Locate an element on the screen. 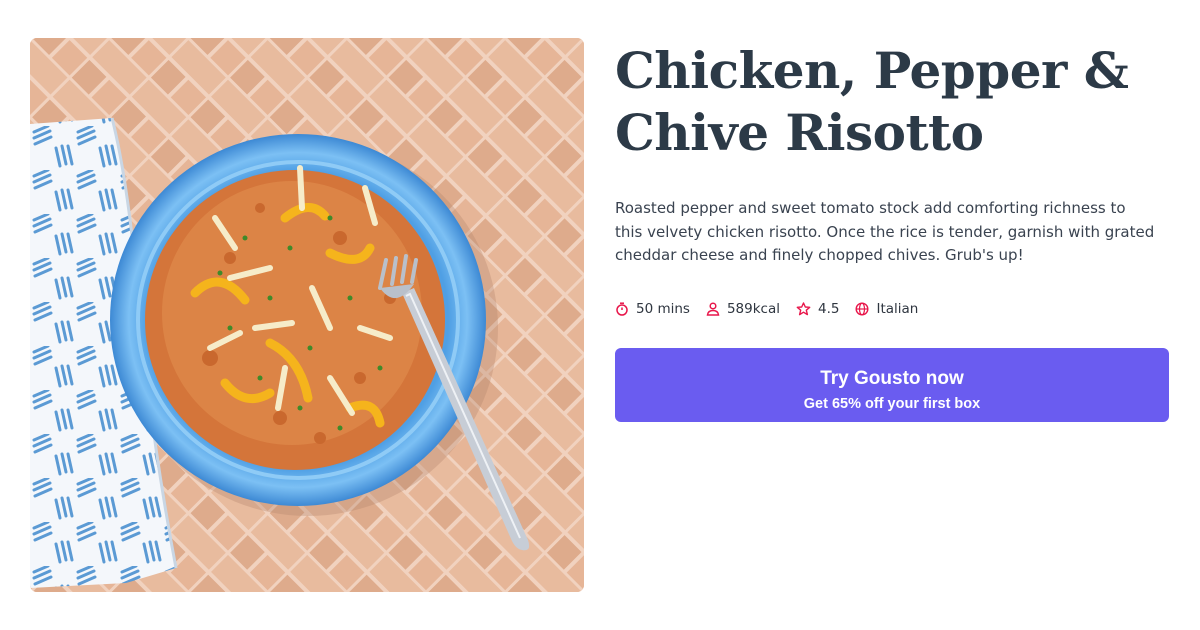 The image size is (1200, 630). meta-time-label: 50 mins is located at coordinates (663, 308).